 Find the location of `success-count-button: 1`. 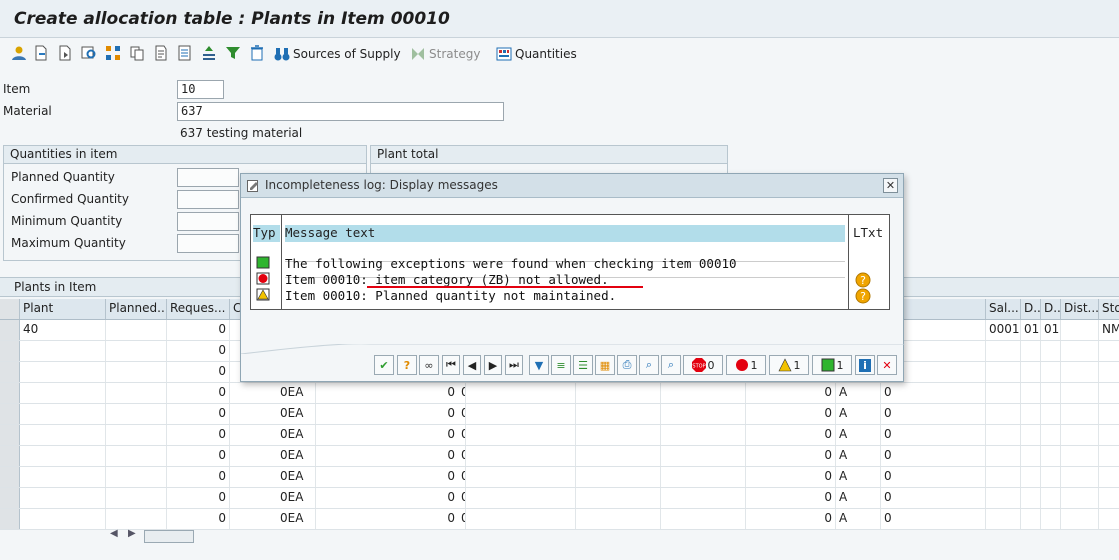

success-count-button: 1 is located at coordinates (832, 365).